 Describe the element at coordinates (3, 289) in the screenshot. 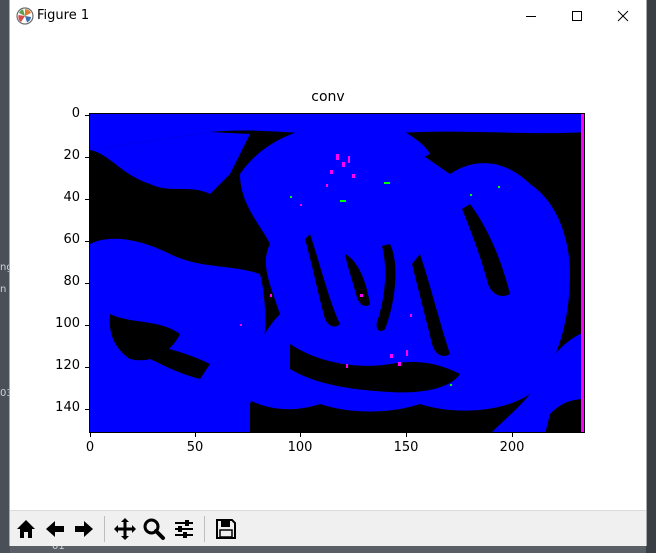

I see `bg-text-2: n` at that location.